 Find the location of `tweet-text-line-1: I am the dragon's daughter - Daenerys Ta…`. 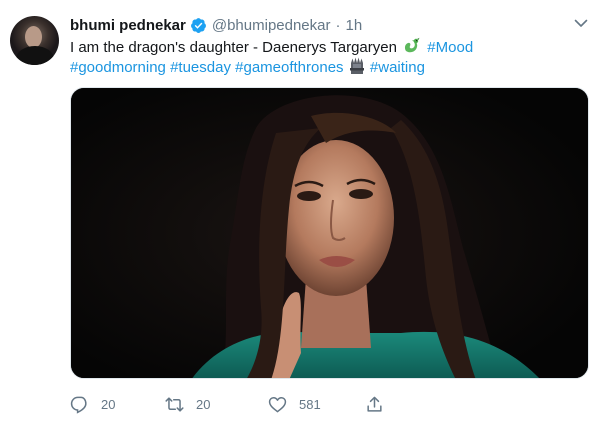

tweet-text-line-1: I am the dragon's daughter - Daenerys Ta… is located at coordinates (330, 47).